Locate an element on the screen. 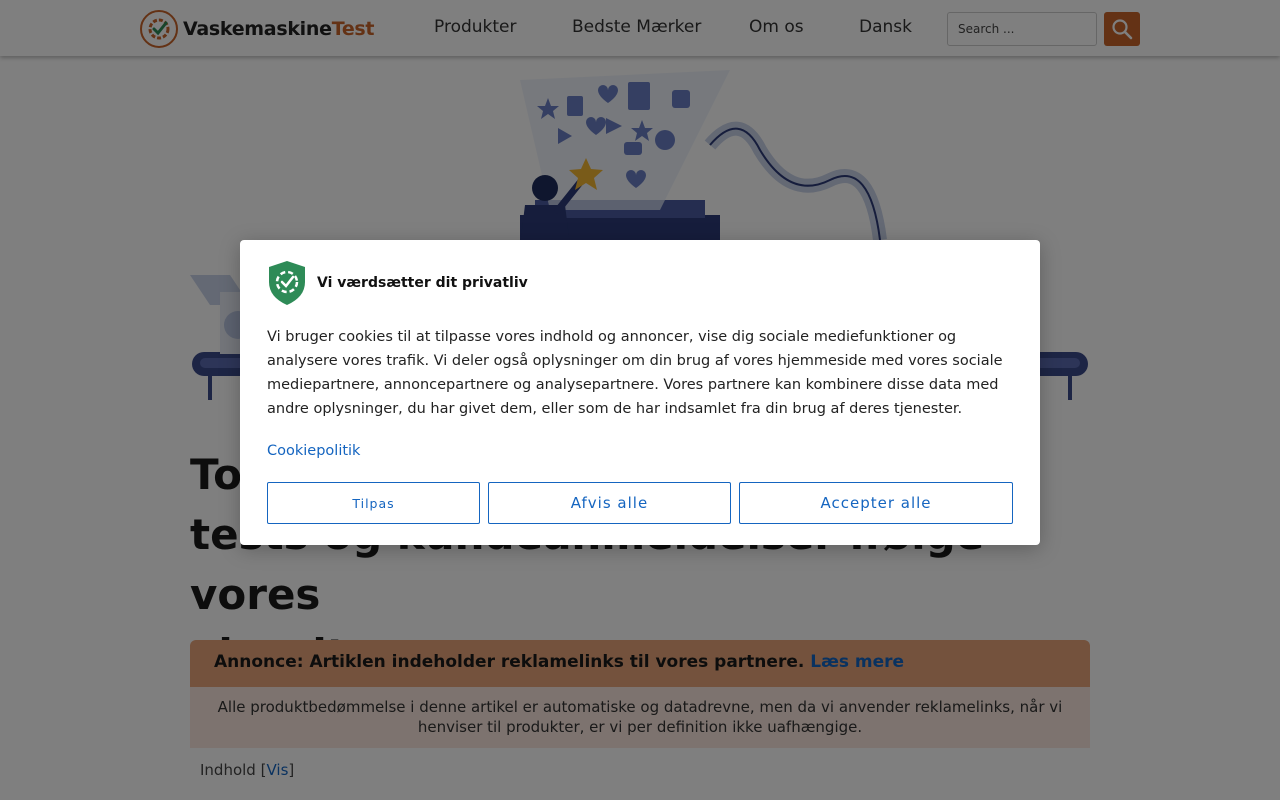 This screenshot has height=800, width=1280. privacy-shield-icon is located at coordinates (287, 283).